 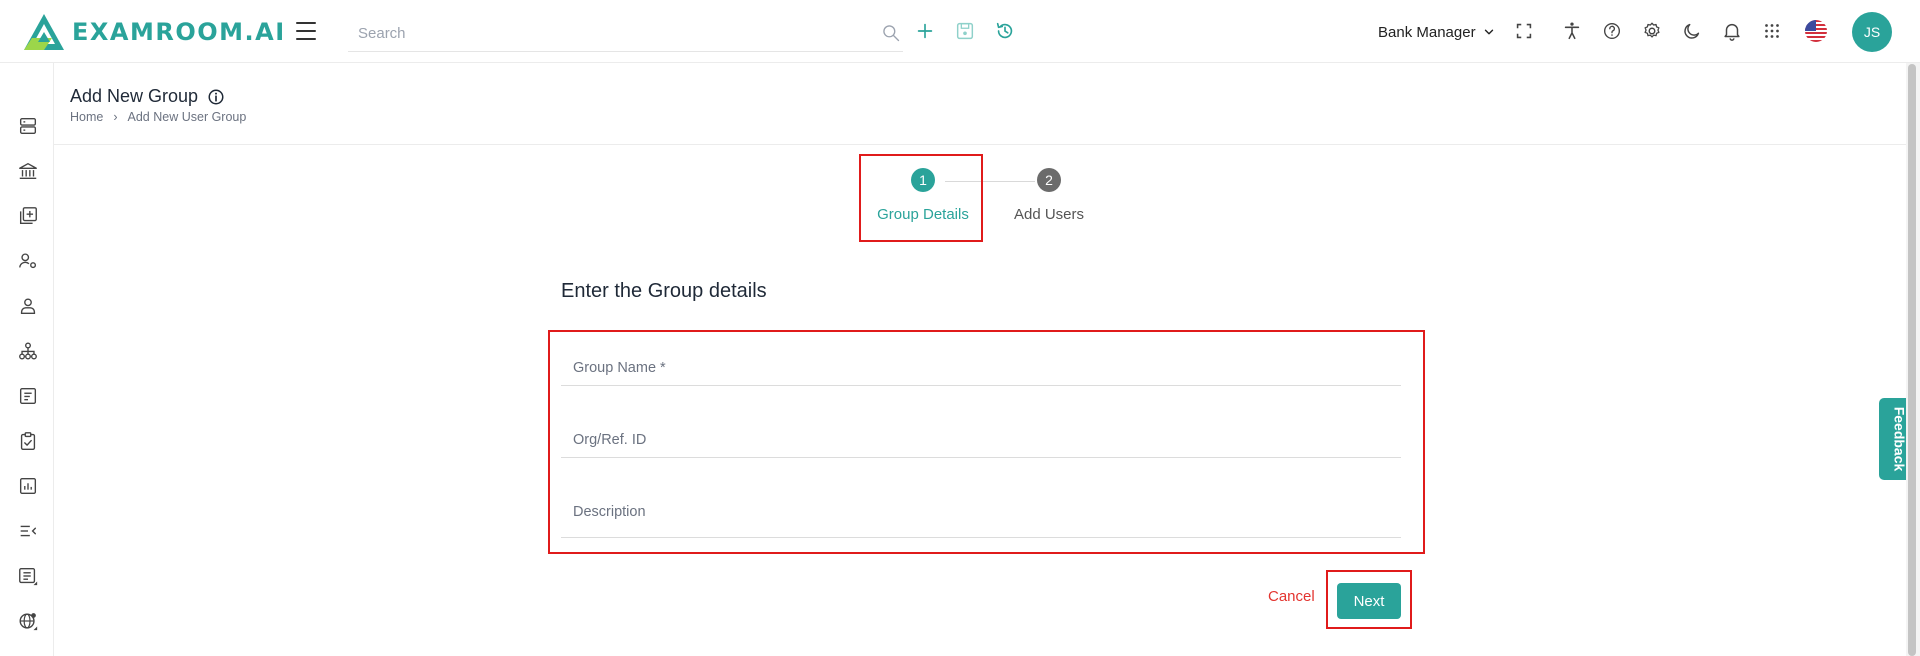 I want to click on brand-logo: EXAMROOM.AI, so click(x=154, y=32).